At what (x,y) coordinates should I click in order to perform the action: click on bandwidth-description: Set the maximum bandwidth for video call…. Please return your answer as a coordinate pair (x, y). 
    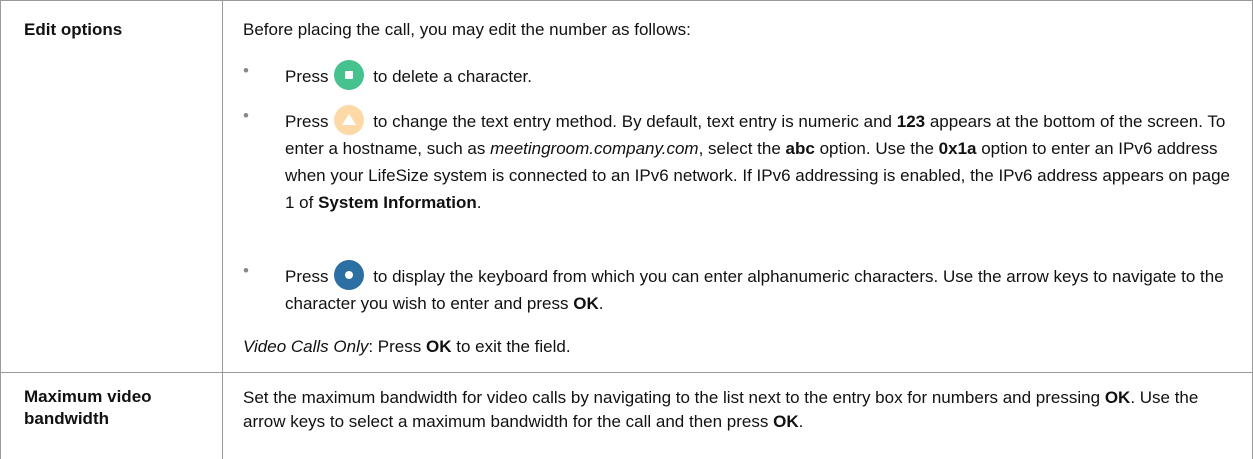
    Looking at the image, I should click on (721, 409).